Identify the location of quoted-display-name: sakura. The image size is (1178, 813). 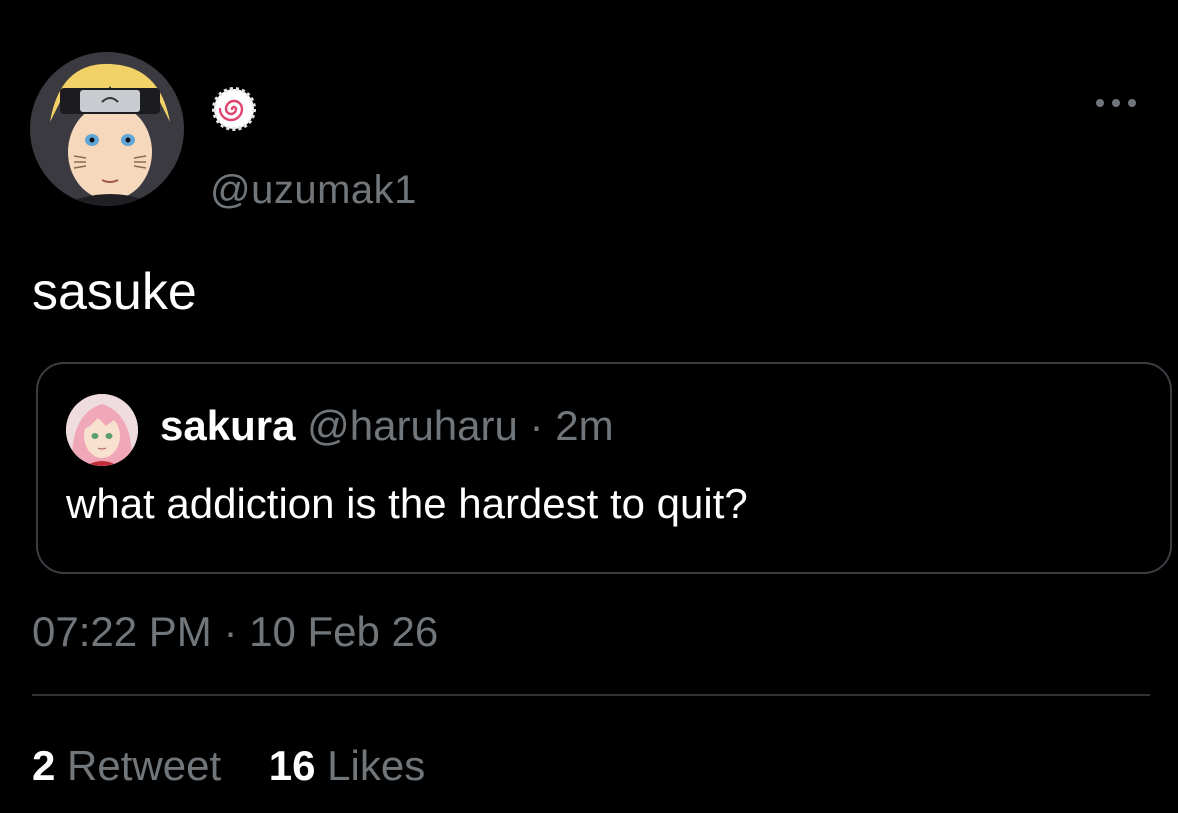
(227, 425).